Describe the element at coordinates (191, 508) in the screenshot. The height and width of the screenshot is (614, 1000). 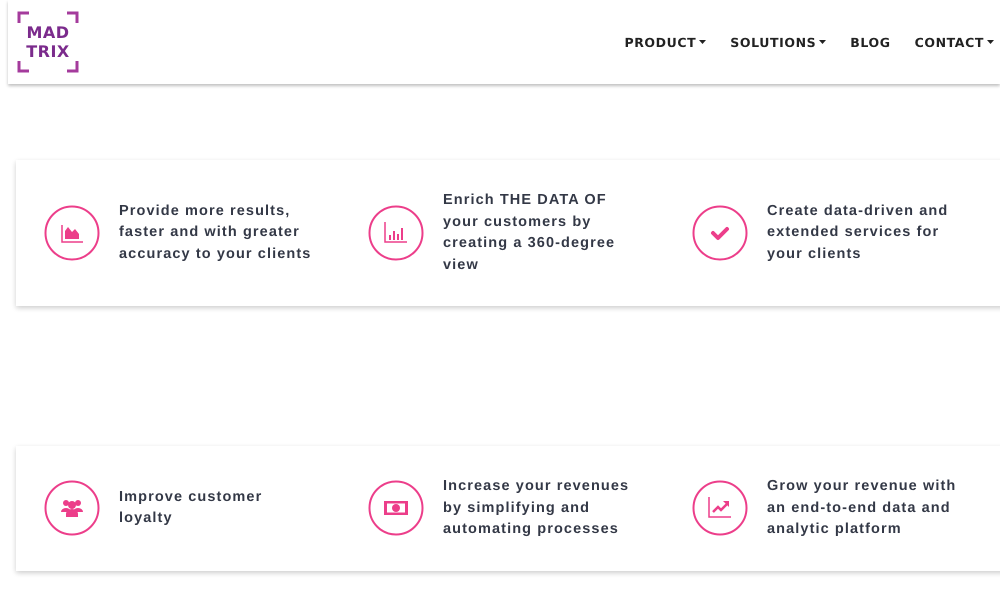
I see `feature-text: Improve customer loyalty` at that location.